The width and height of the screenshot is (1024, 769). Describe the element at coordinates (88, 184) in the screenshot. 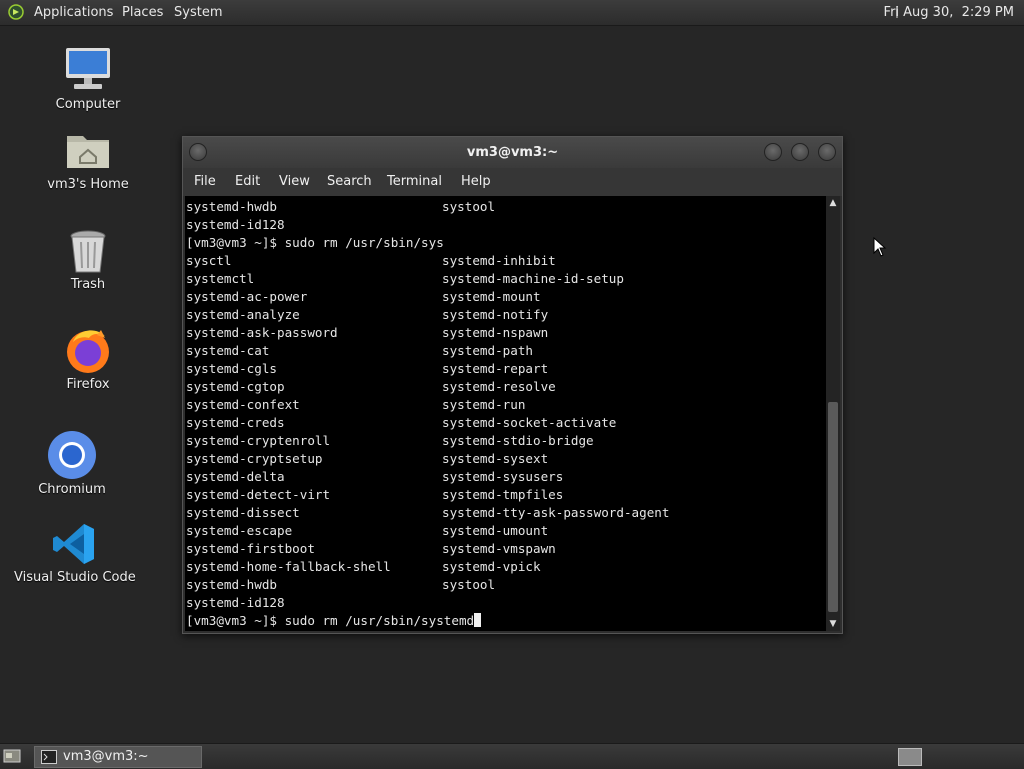

I see `desktop-icon-label: vm3's Home` at that location.